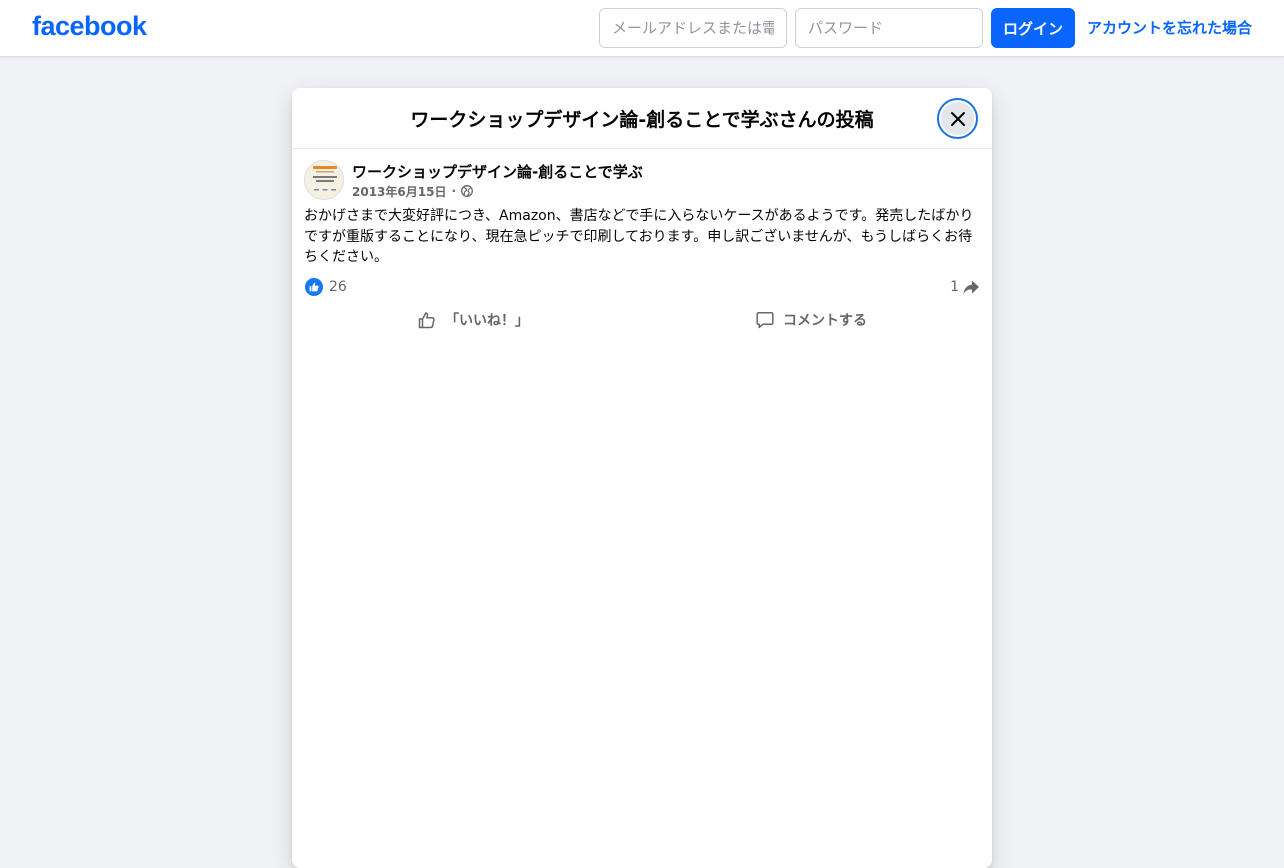  I want to click on login-button: ログイン, so click(1033, 28).